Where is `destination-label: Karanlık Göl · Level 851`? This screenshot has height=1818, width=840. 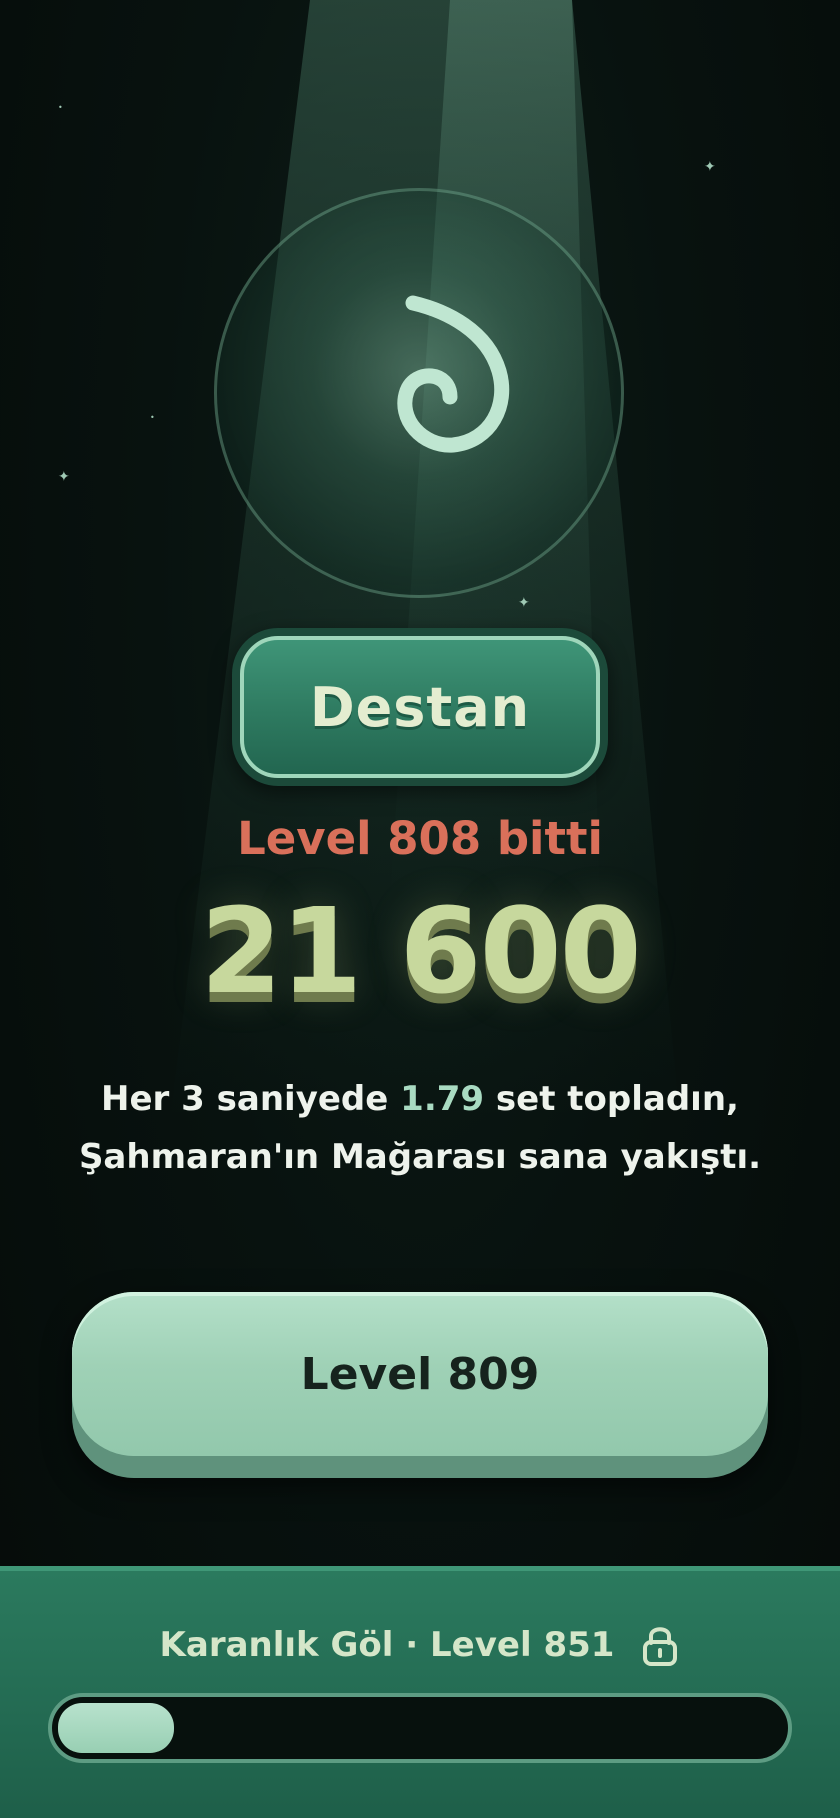 destination-label: Karanlık Göl · Level 851 is located at coordinates (387, 1645).